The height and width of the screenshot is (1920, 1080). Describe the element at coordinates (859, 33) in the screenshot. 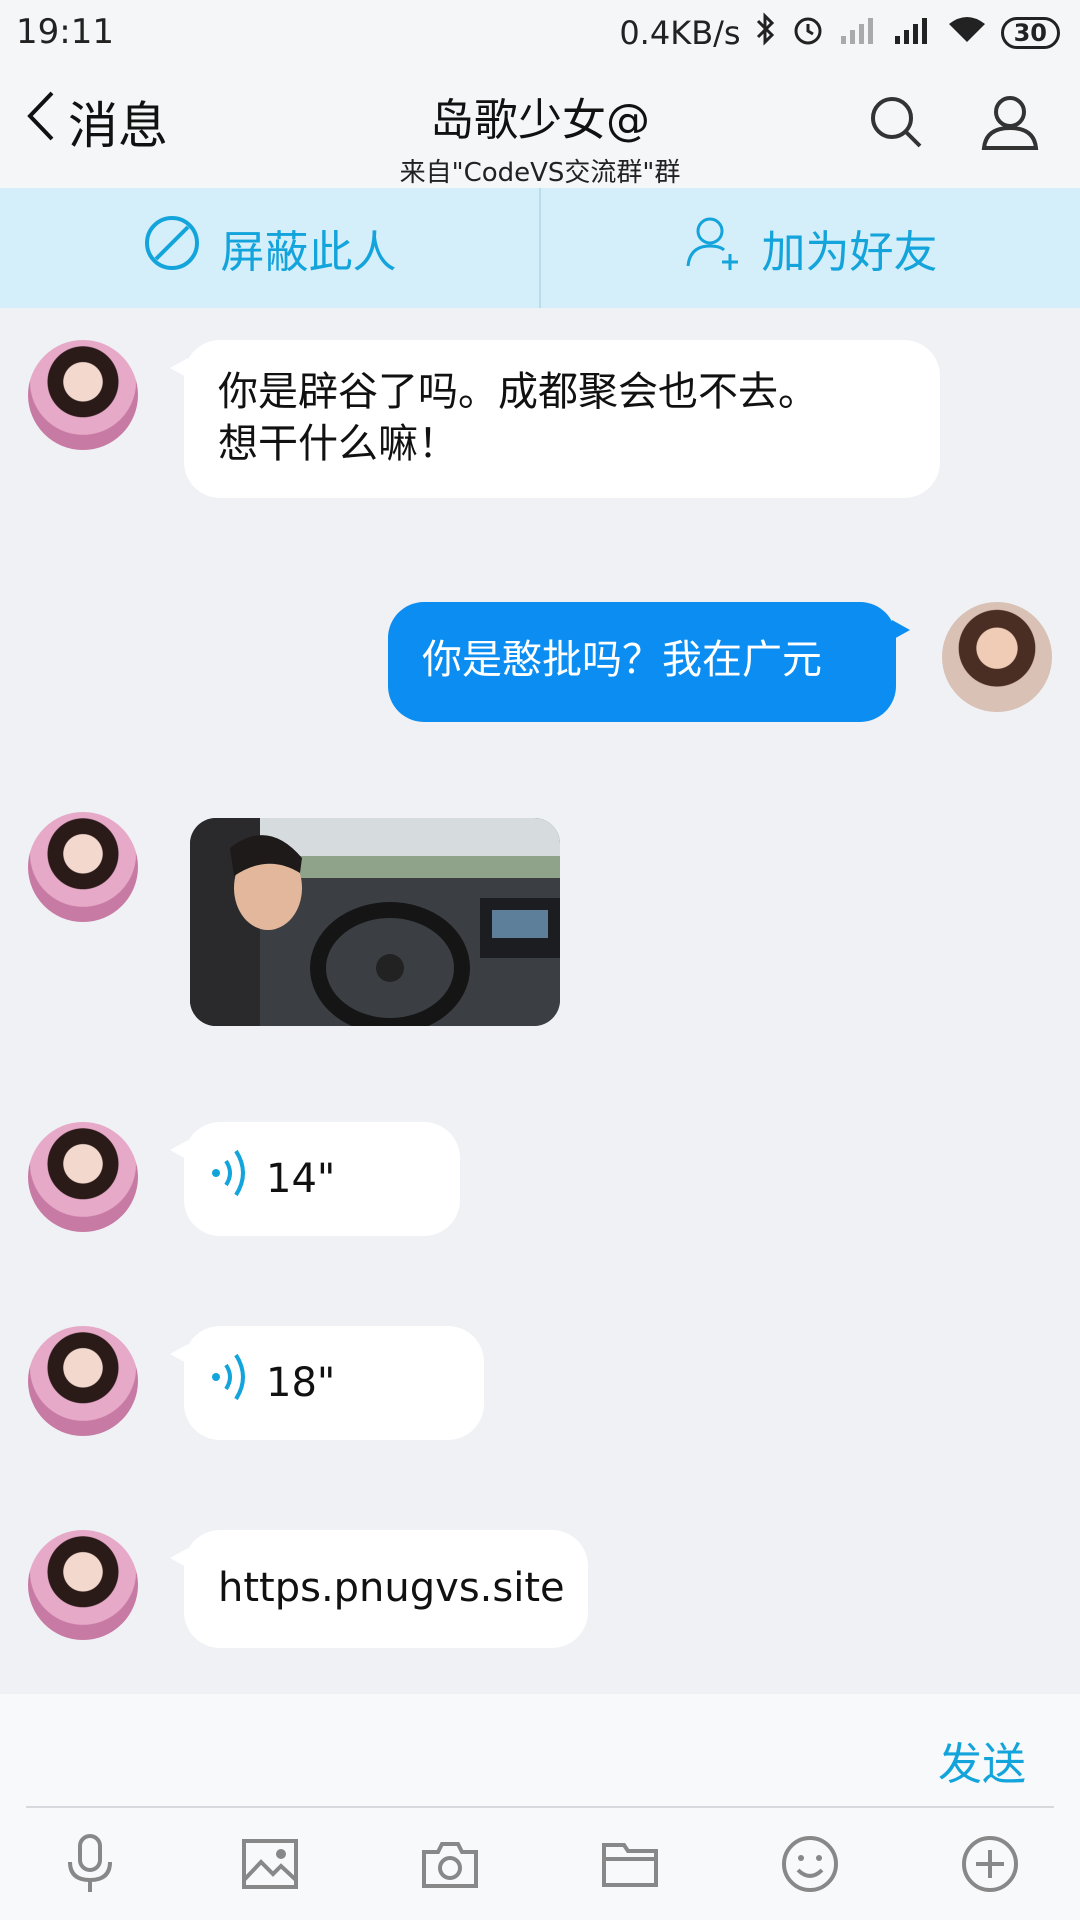

I see `signal-icon` at that location.